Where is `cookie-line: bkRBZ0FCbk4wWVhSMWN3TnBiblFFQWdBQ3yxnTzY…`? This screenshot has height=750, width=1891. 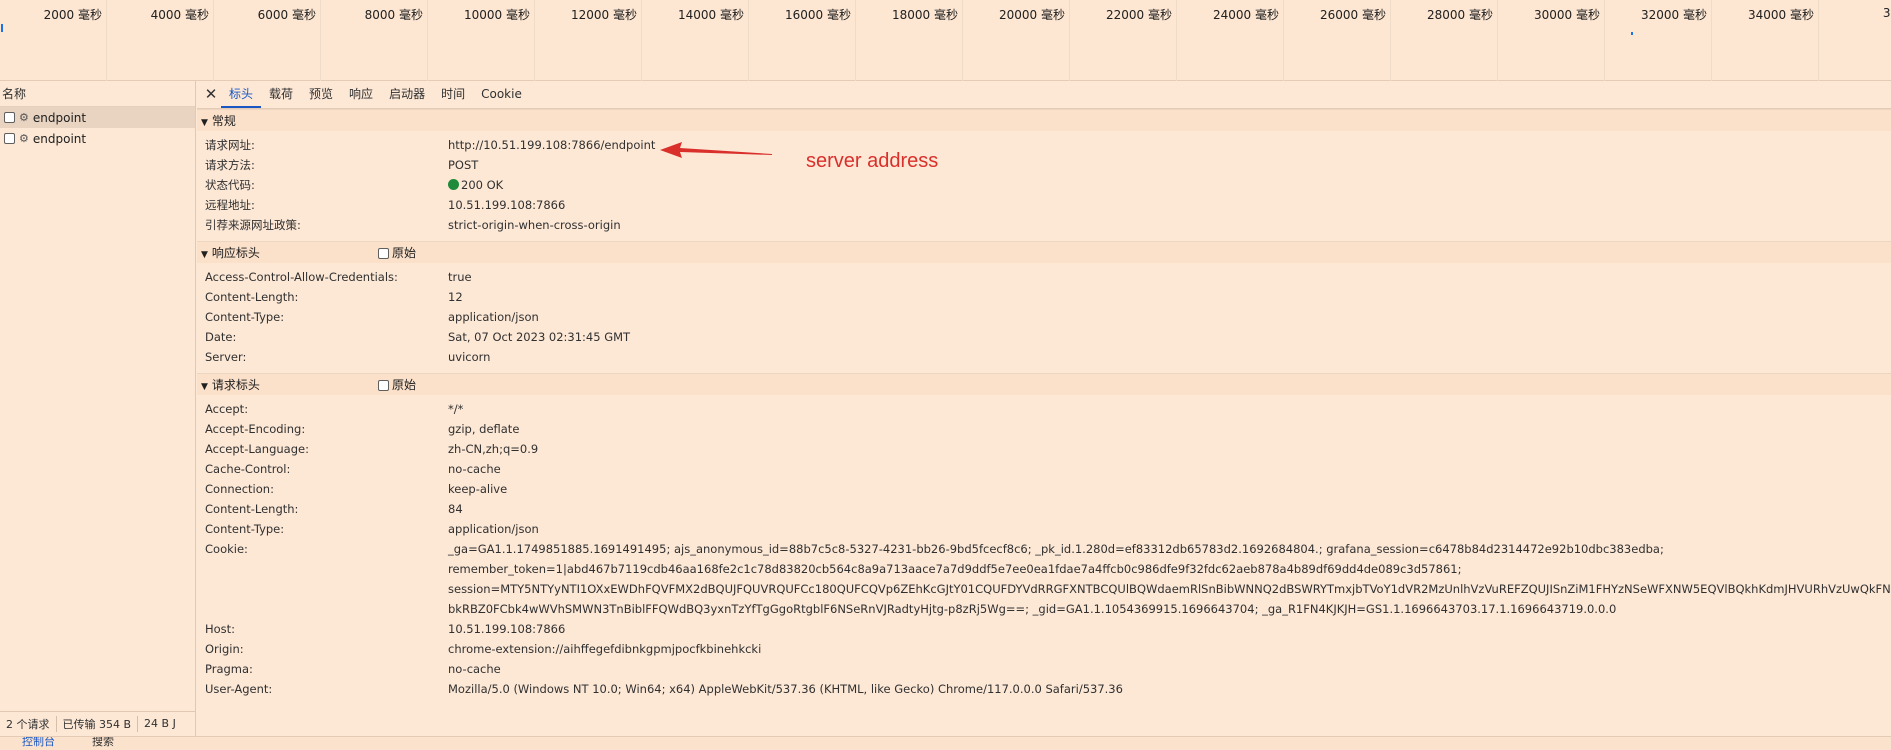 cookie-line: bkRBZ0FCbk4wWVhSMWN3TnBiblFFQWdBQ3yxnTzY… is located at coordinates (1032, 609).